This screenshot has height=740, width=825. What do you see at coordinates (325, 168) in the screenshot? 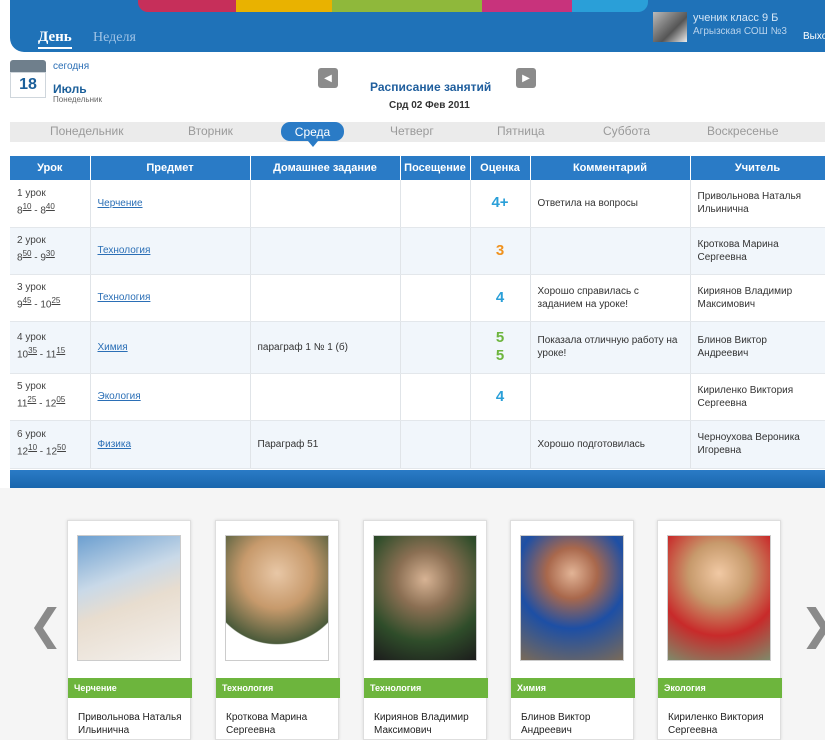
I see `col-header-homework: Домашнее задание` at bounding box center [325, 168].